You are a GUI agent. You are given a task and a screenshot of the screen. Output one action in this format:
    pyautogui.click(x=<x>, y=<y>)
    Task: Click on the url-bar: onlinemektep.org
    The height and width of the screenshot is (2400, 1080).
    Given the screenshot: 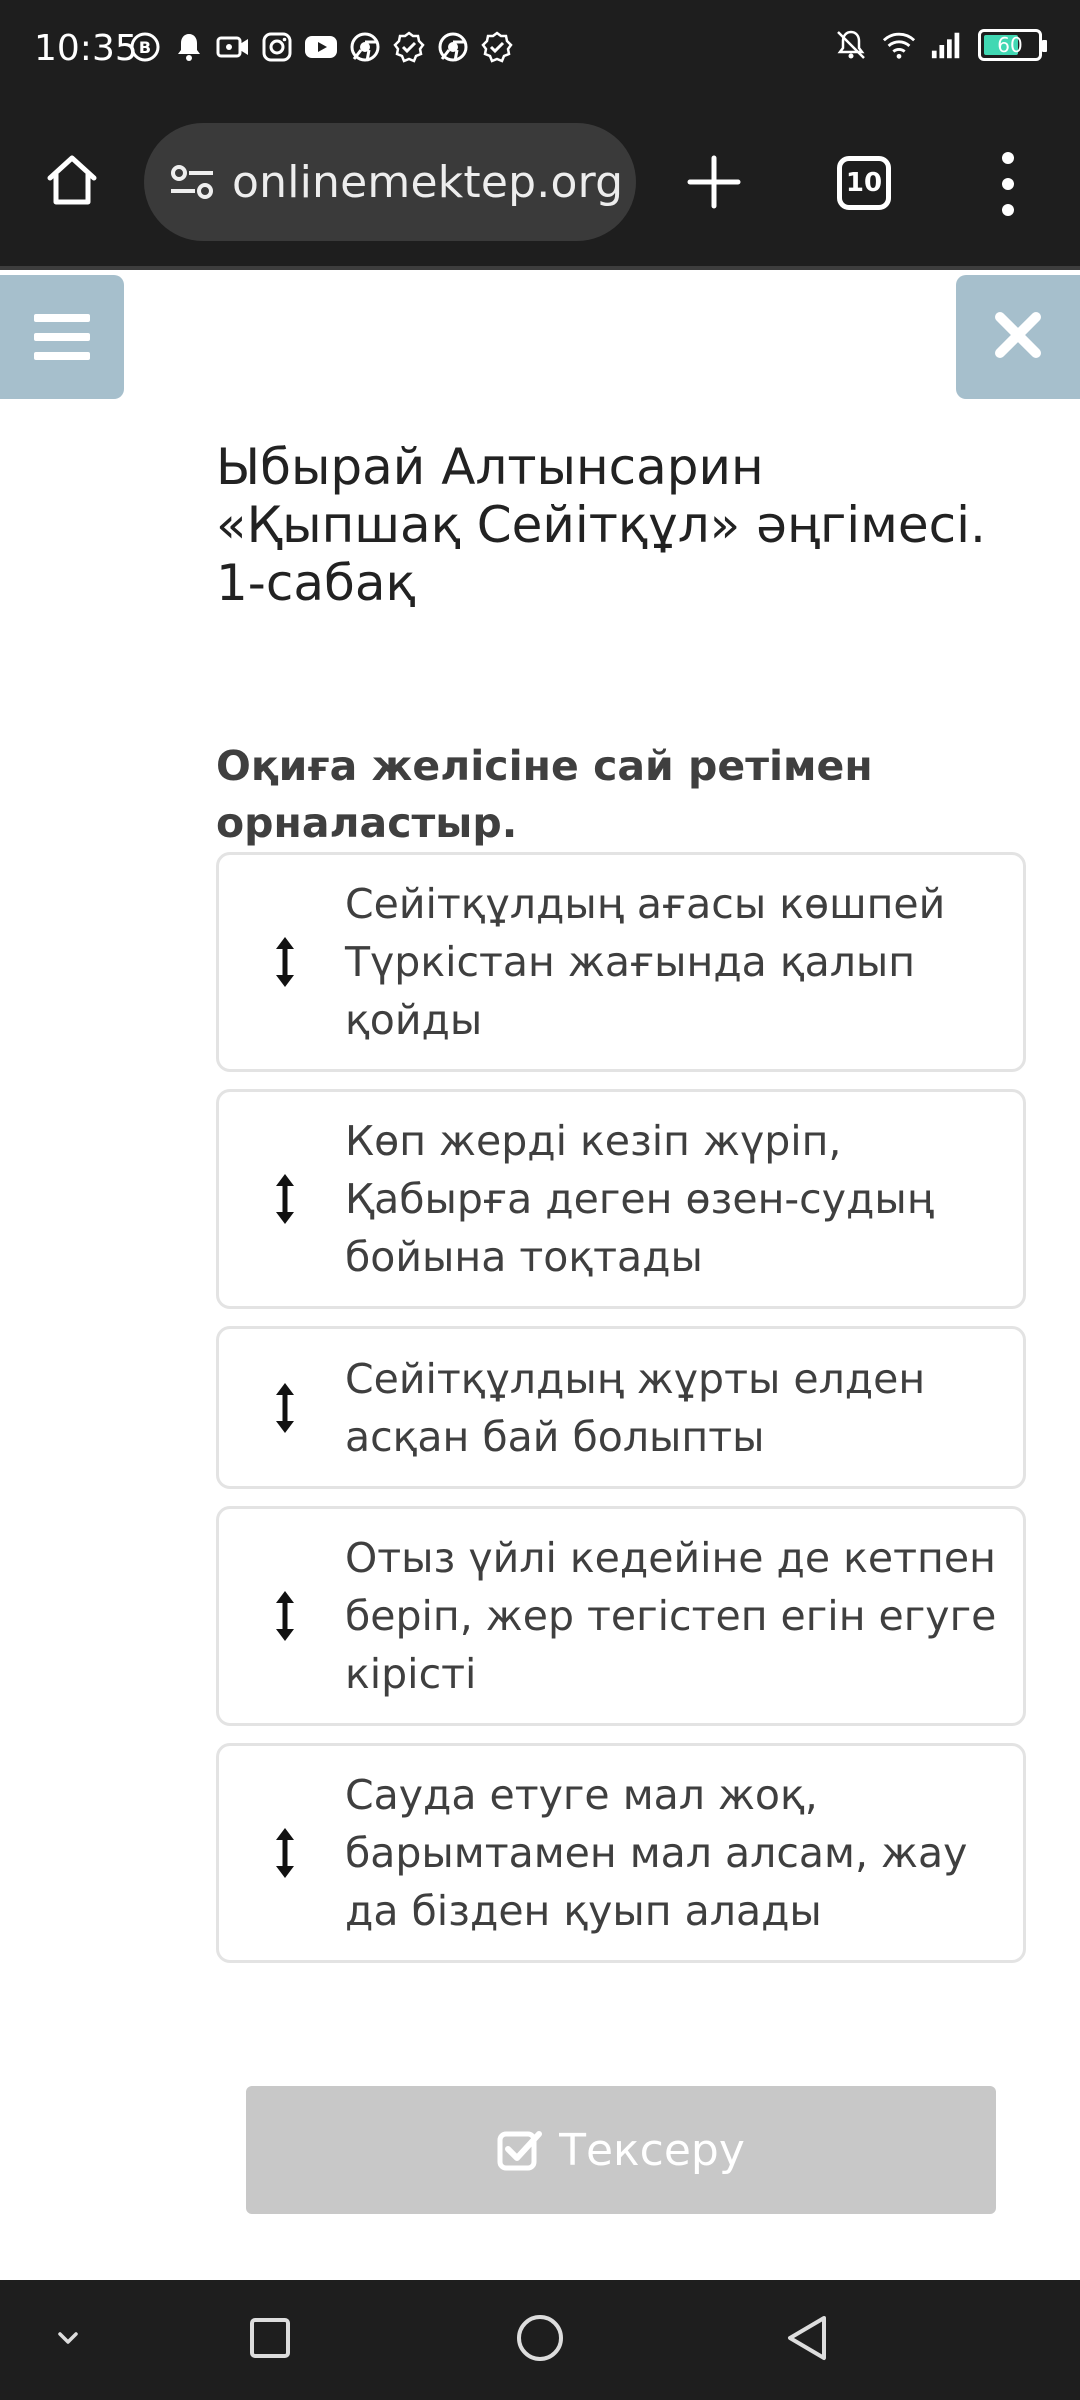 What is the action you would take?
    pyautogui.click(x=390, y=182)
    